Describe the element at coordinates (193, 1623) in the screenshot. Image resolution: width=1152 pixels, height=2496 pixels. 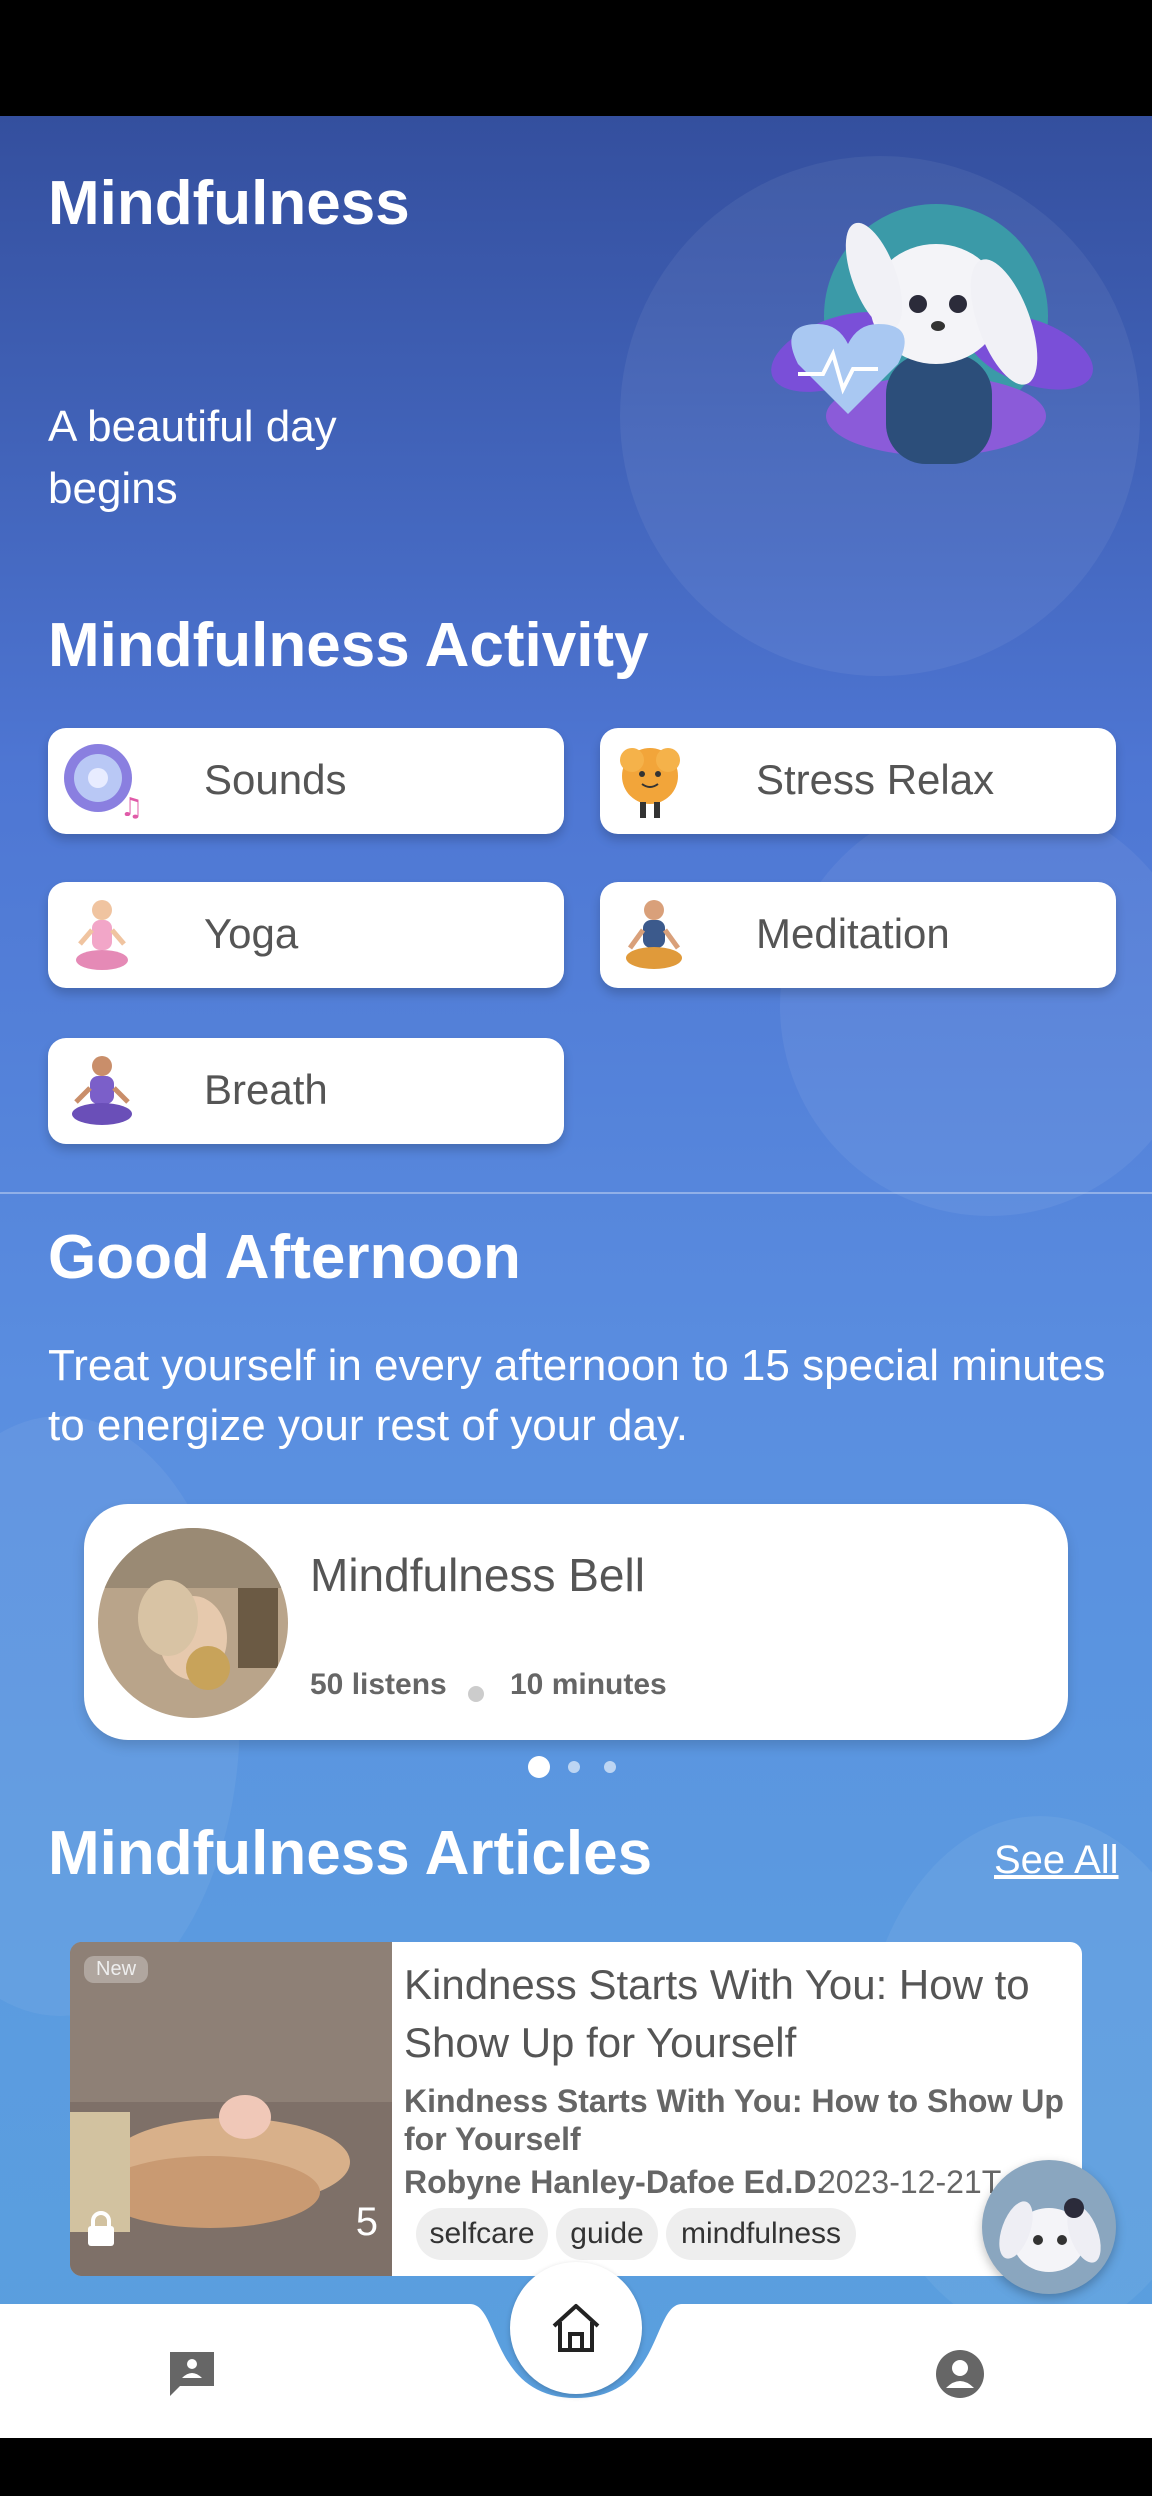
I see `session-thumbnail-image` at that location.